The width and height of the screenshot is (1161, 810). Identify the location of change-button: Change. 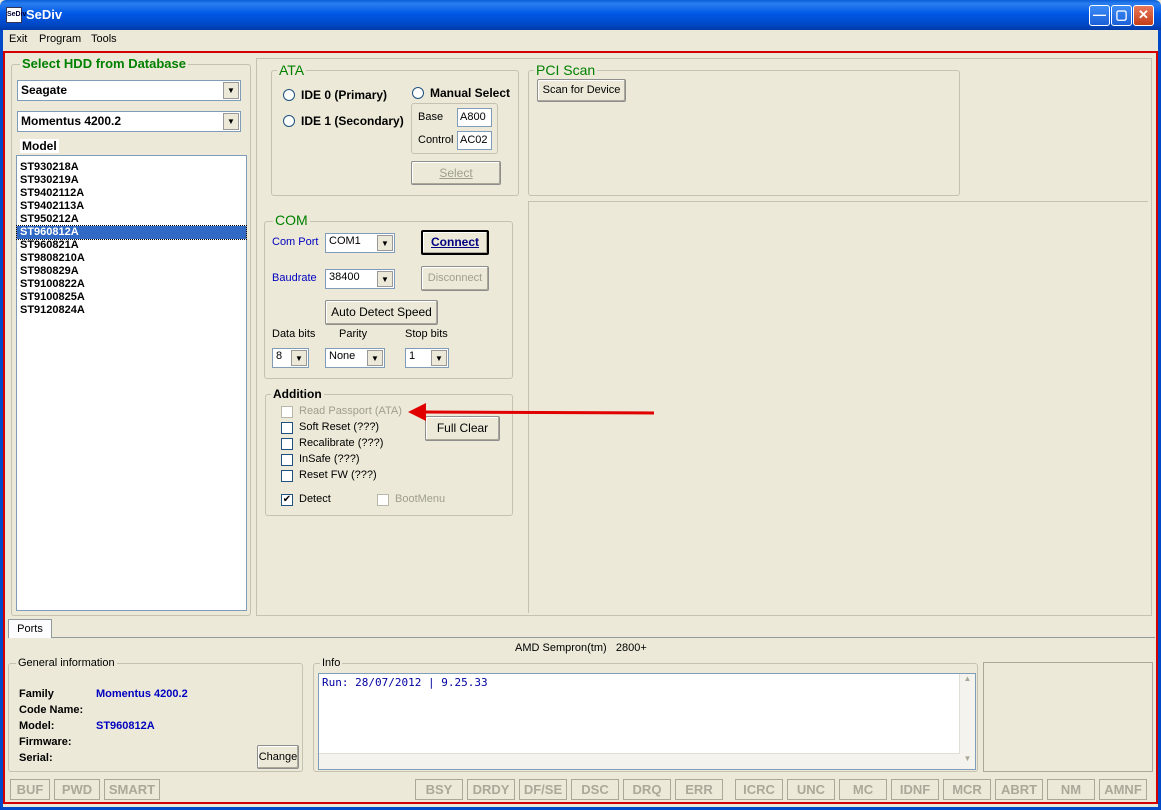
(278, 757).